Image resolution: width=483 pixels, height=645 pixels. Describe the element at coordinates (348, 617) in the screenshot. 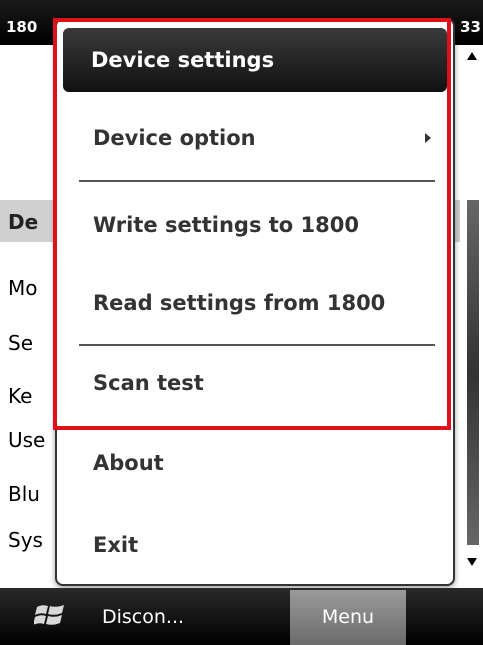

I see `softkey-menu: Menu` at that location.